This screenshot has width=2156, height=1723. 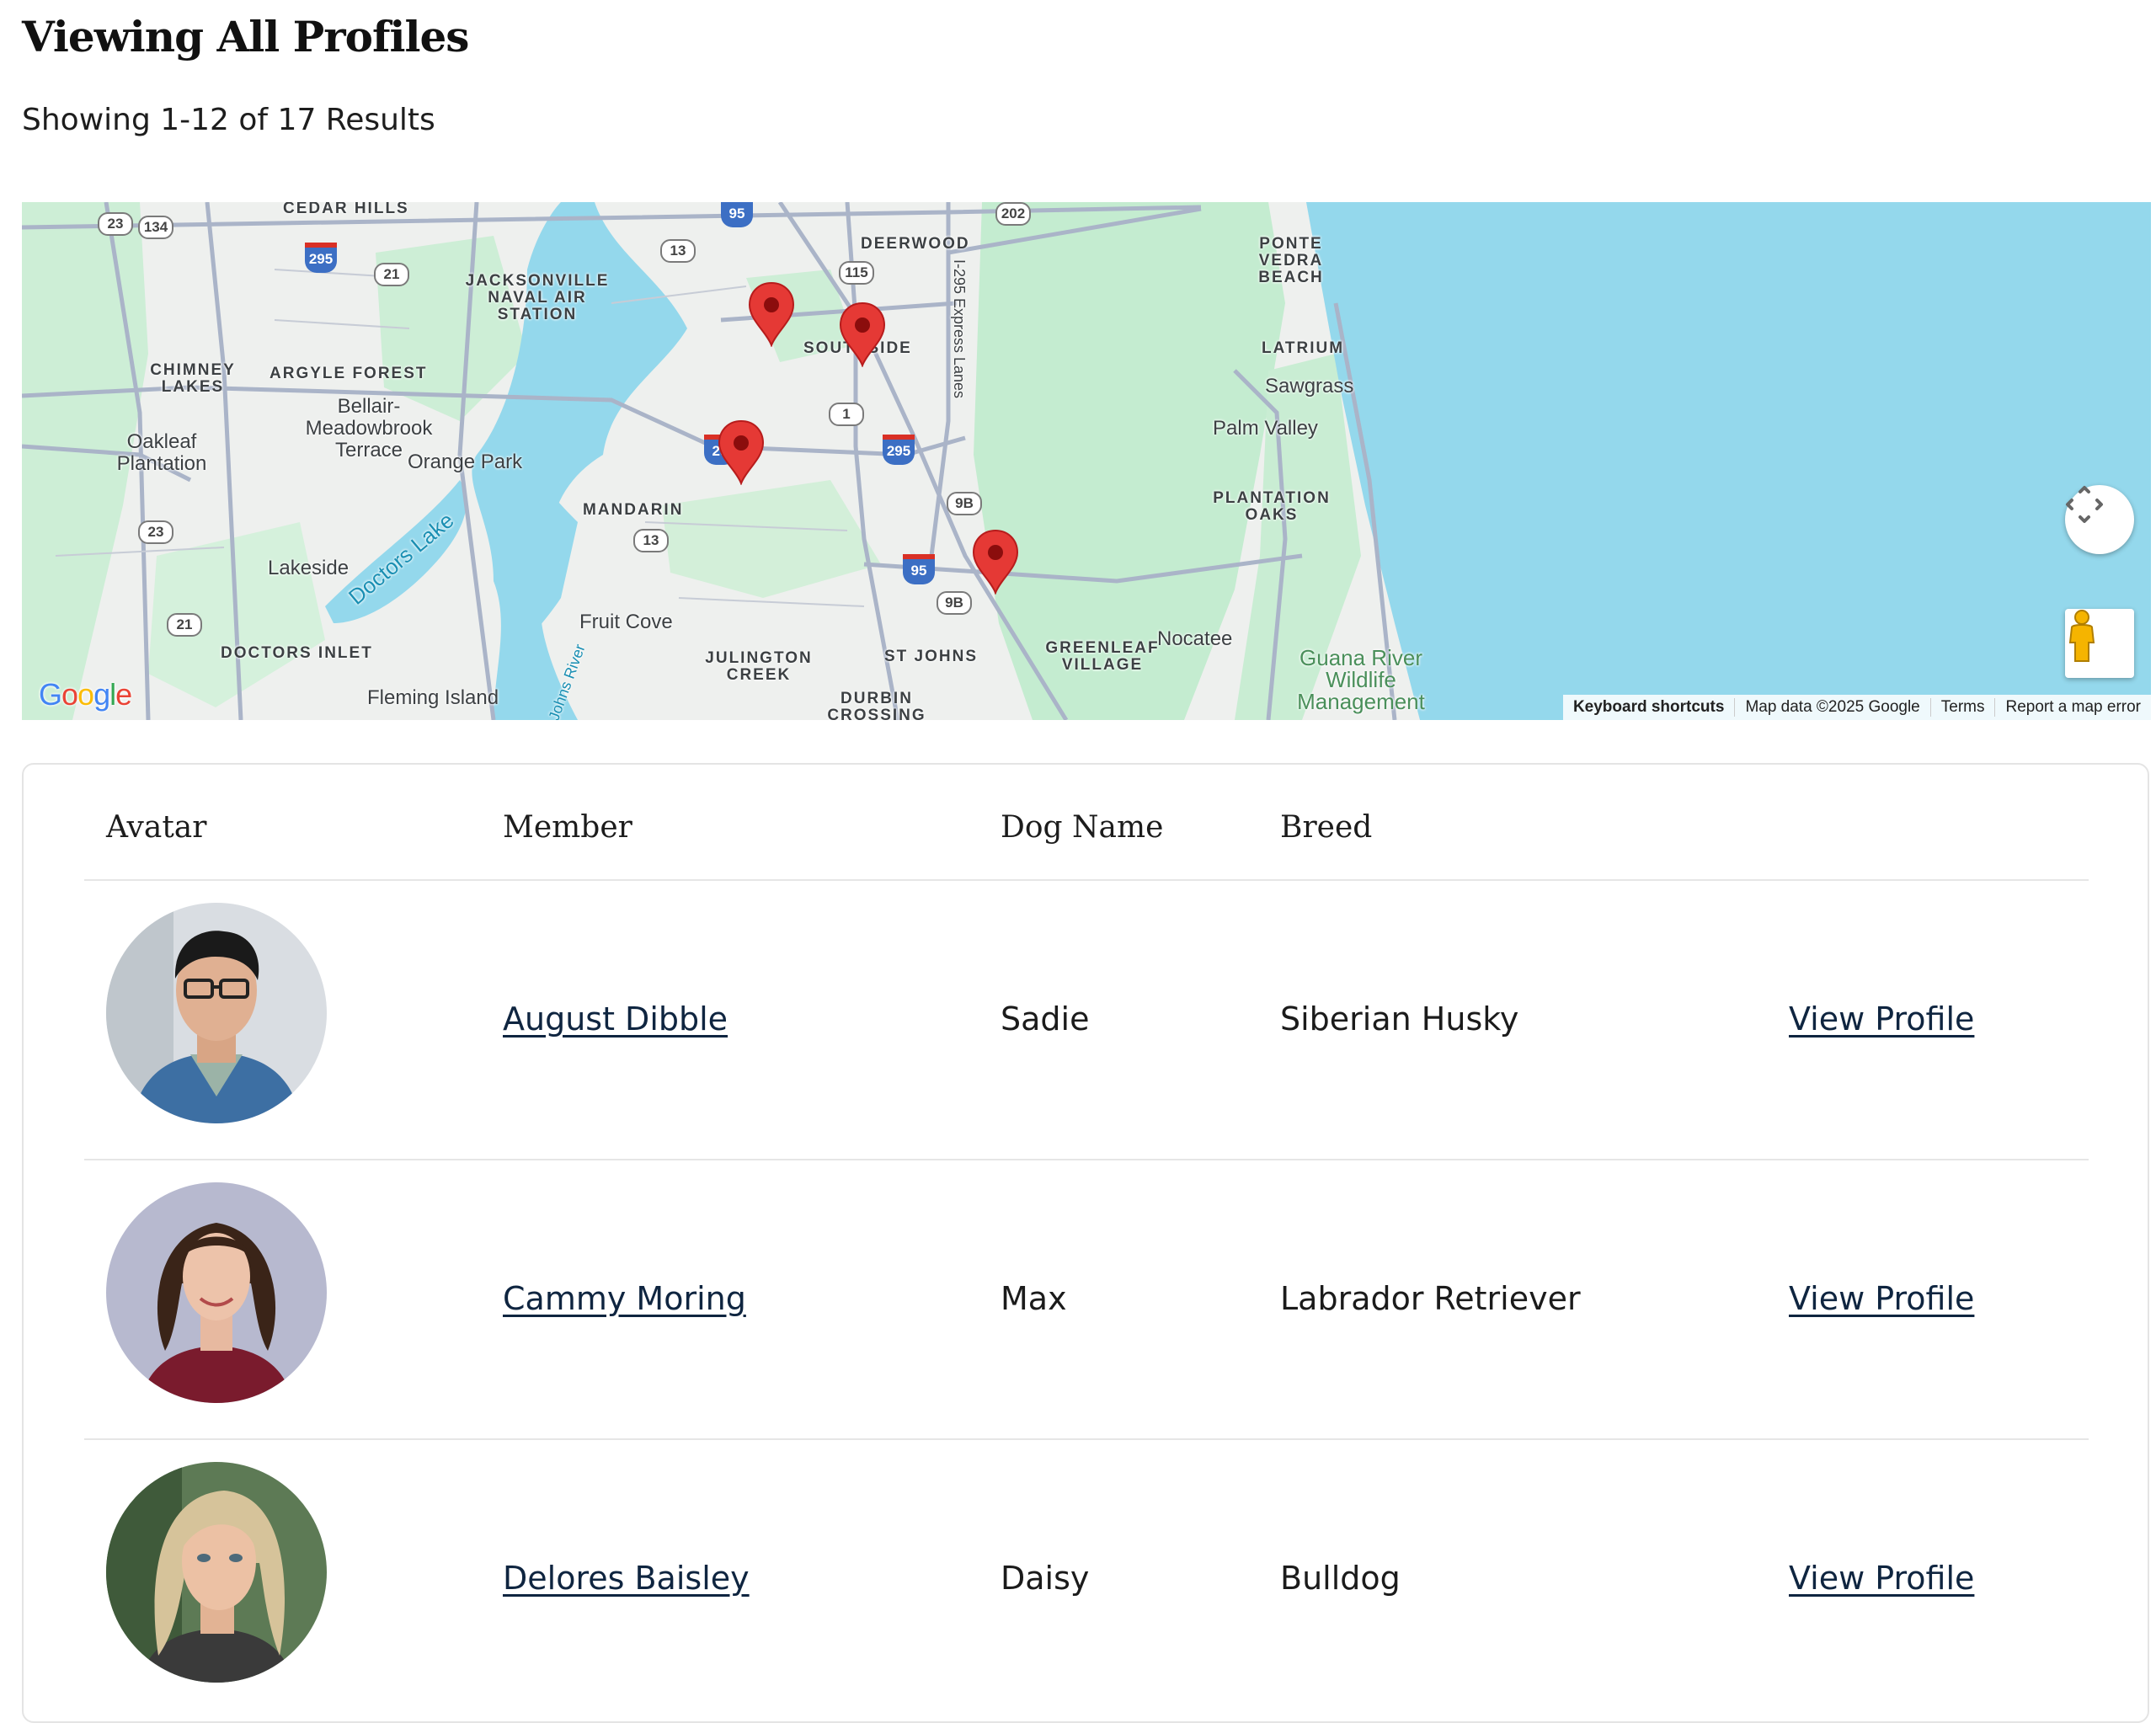 I want to click on route-shield: 202, so click(x=1013, y=214).